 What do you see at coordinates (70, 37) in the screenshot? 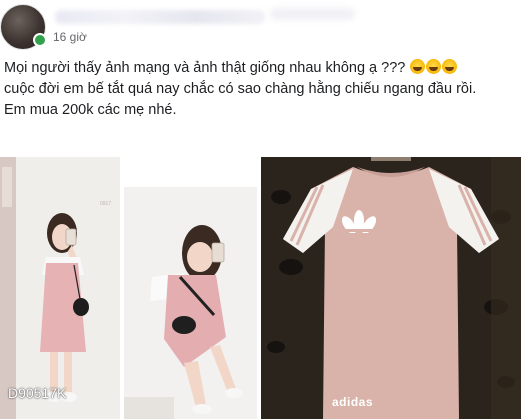
I see `post-timestamp: 16 giờ` at bounding box center [70, 37].